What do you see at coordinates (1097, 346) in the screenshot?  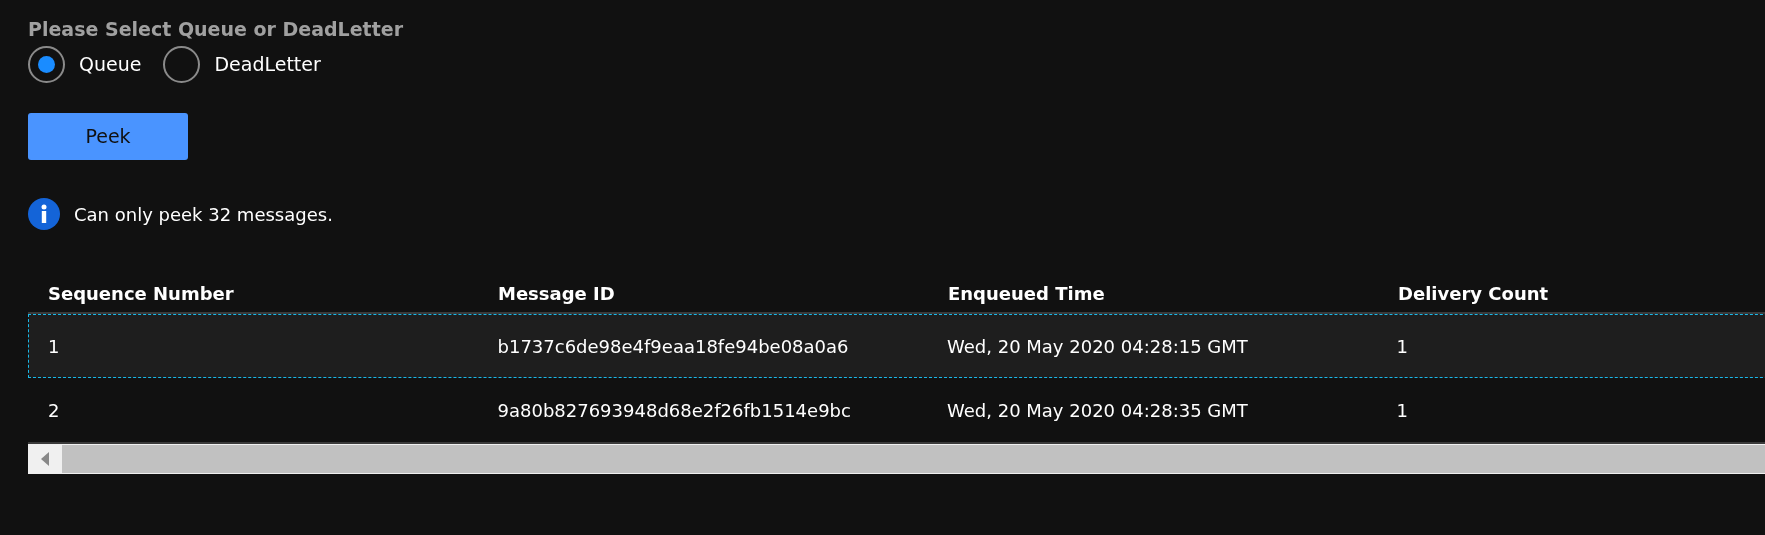 I see `table-cell-text: Wed, 20 May 2020 04:28:15 GMT` at bounding box center [1097, 346].